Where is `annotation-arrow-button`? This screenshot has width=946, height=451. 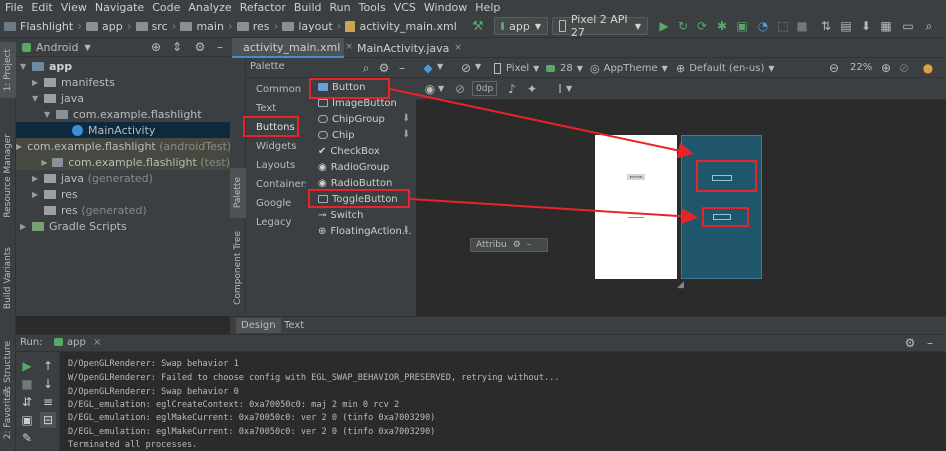
annotation-arrow-button is located at coordinates (541, 123).